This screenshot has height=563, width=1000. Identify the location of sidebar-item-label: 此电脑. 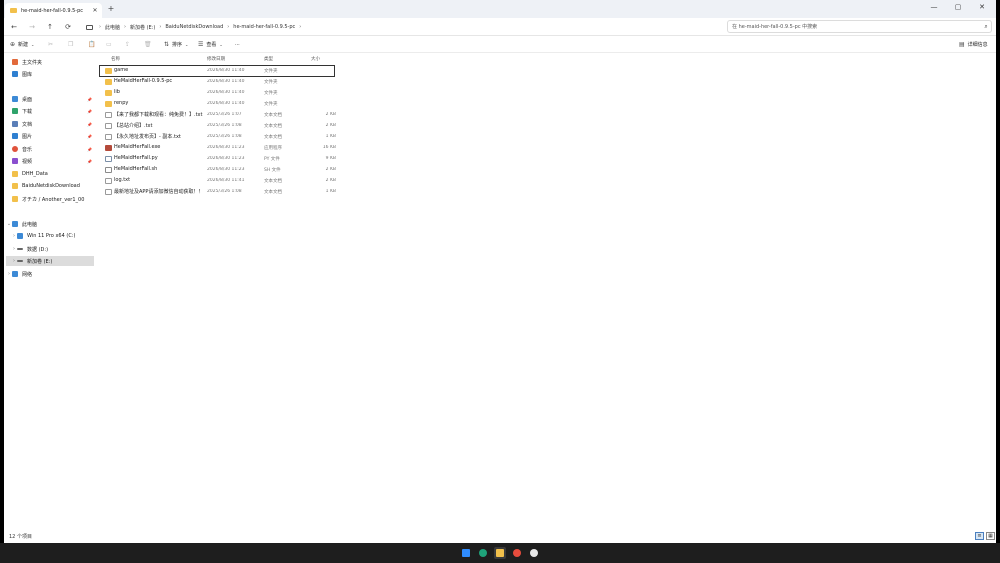
(30, 224).